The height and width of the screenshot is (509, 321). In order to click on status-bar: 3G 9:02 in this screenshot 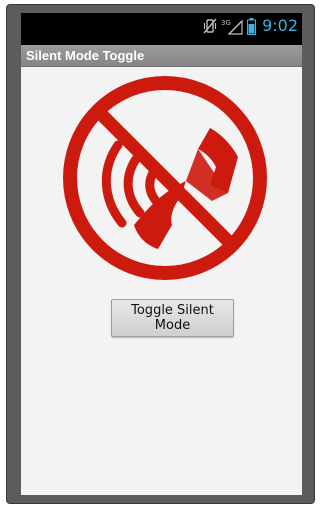, I will do `click(161, 26)`.